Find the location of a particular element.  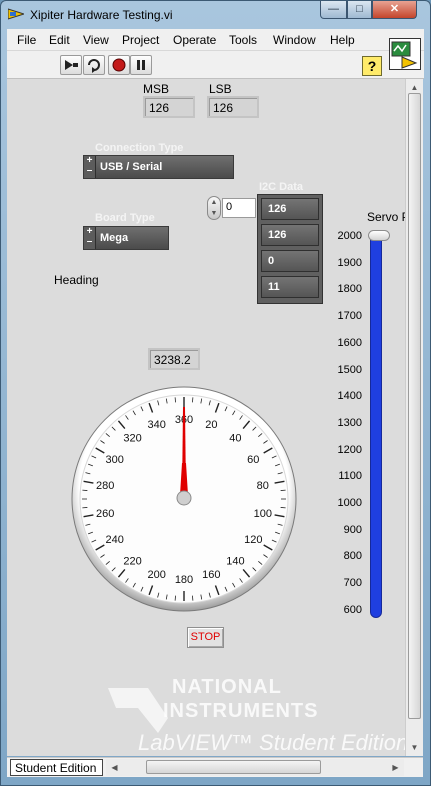

board-type-label: Board Type is located at coordinates (125, 218).